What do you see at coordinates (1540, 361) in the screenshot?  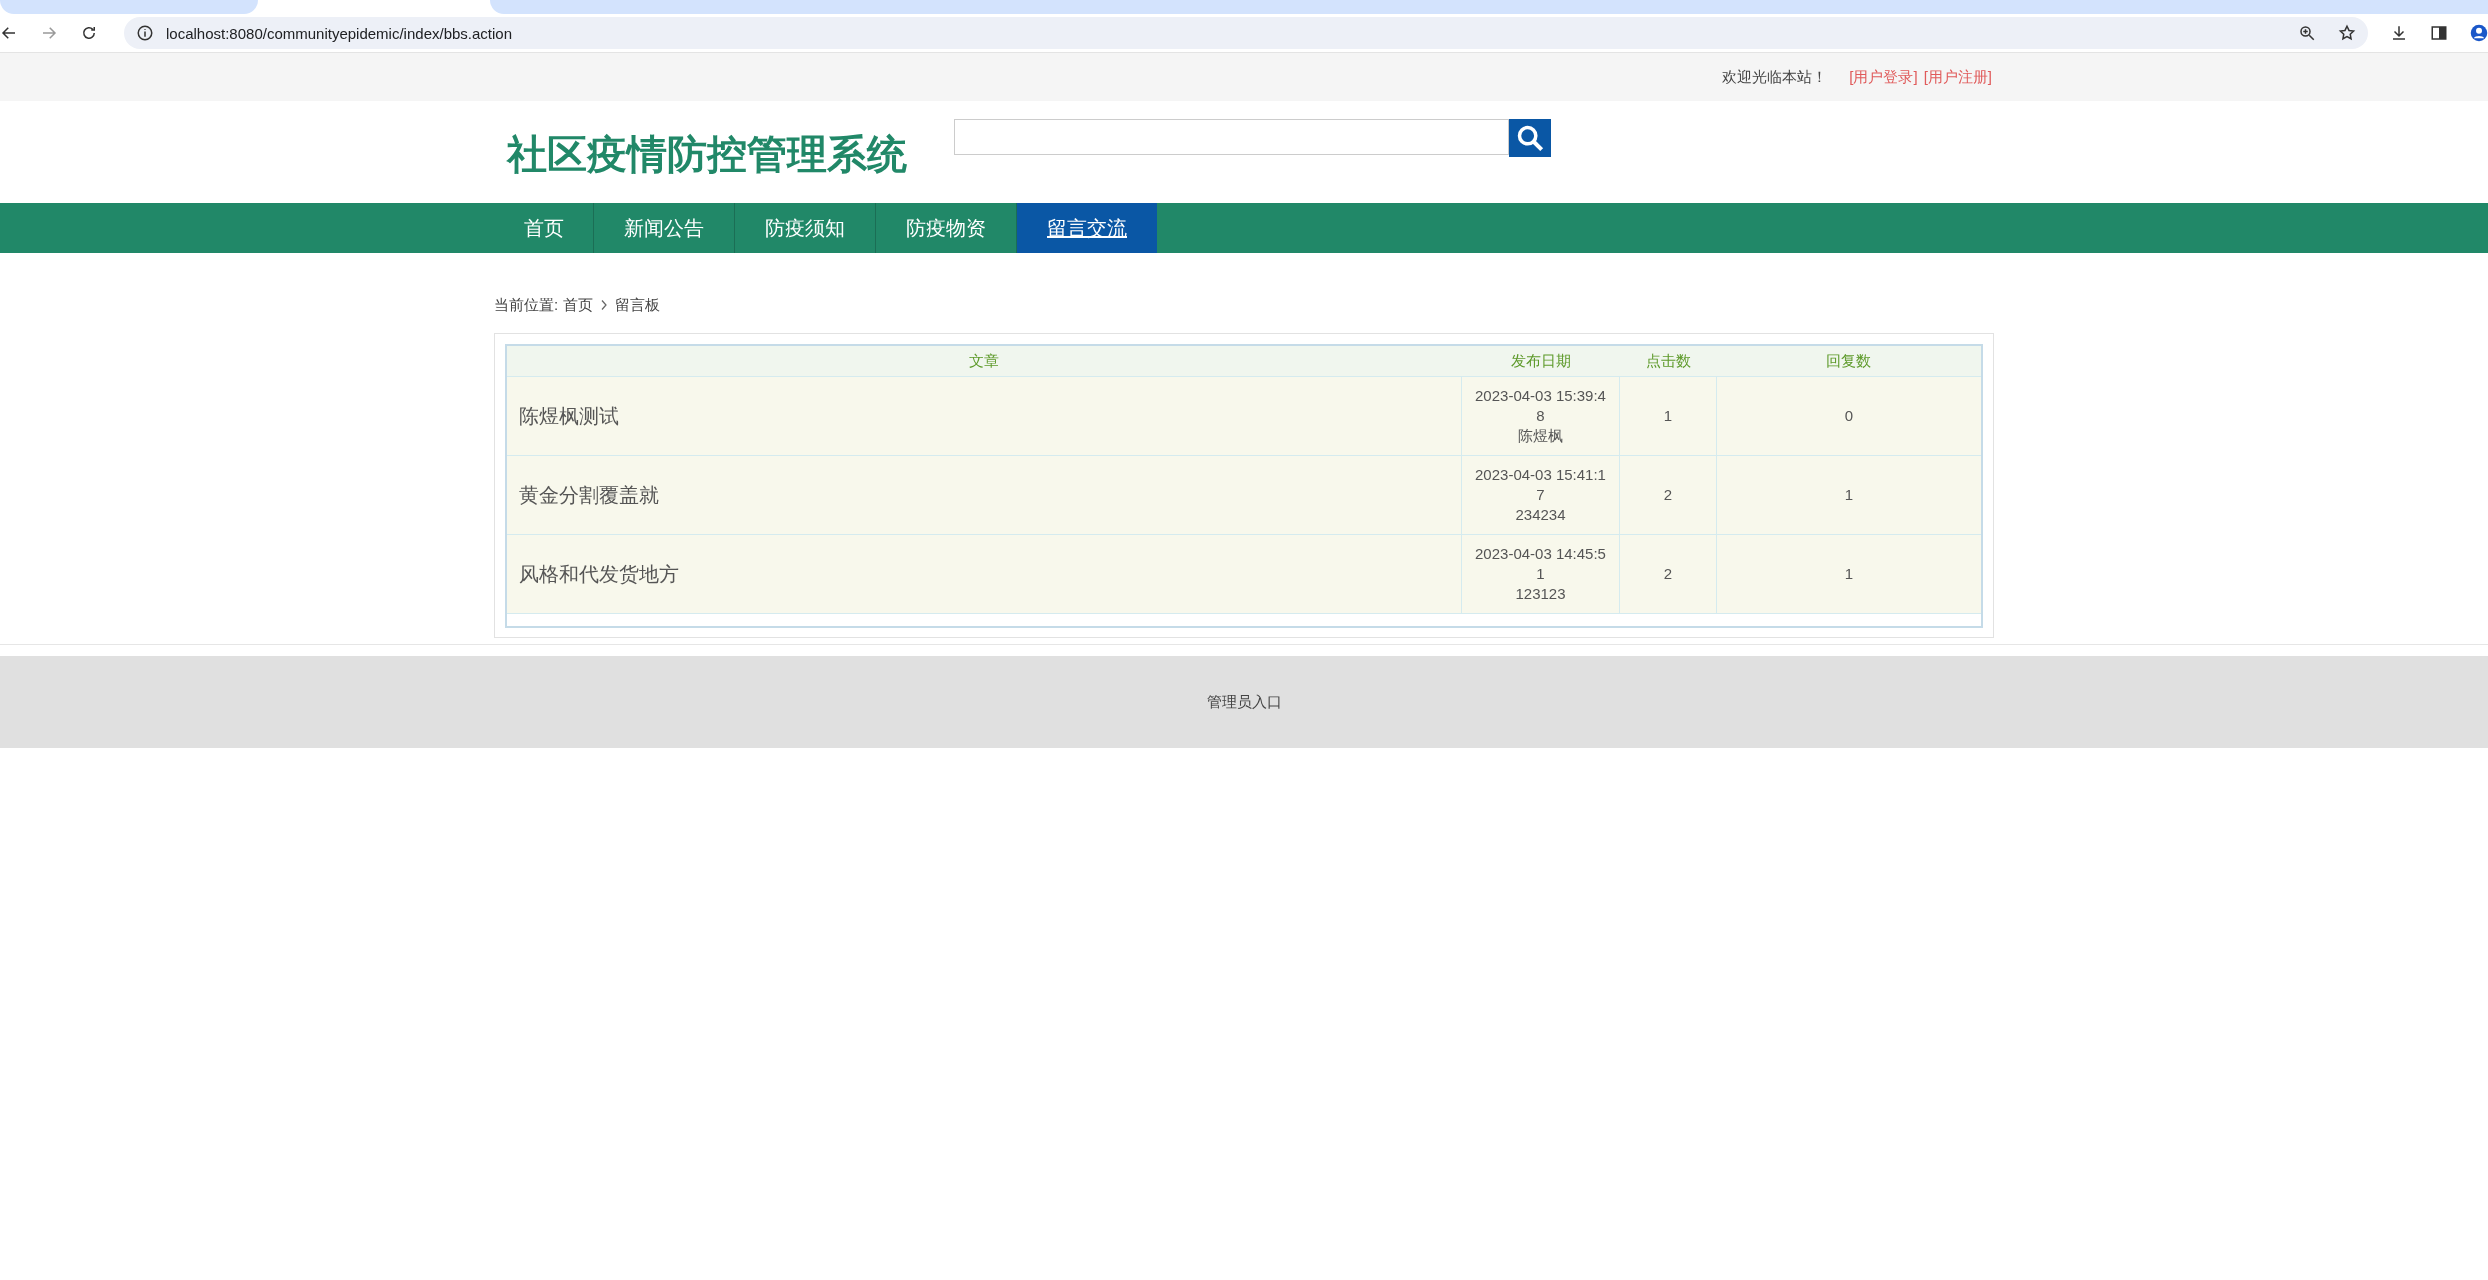 I see `column-header: 发布日期` at bounding box center [1540, 361].